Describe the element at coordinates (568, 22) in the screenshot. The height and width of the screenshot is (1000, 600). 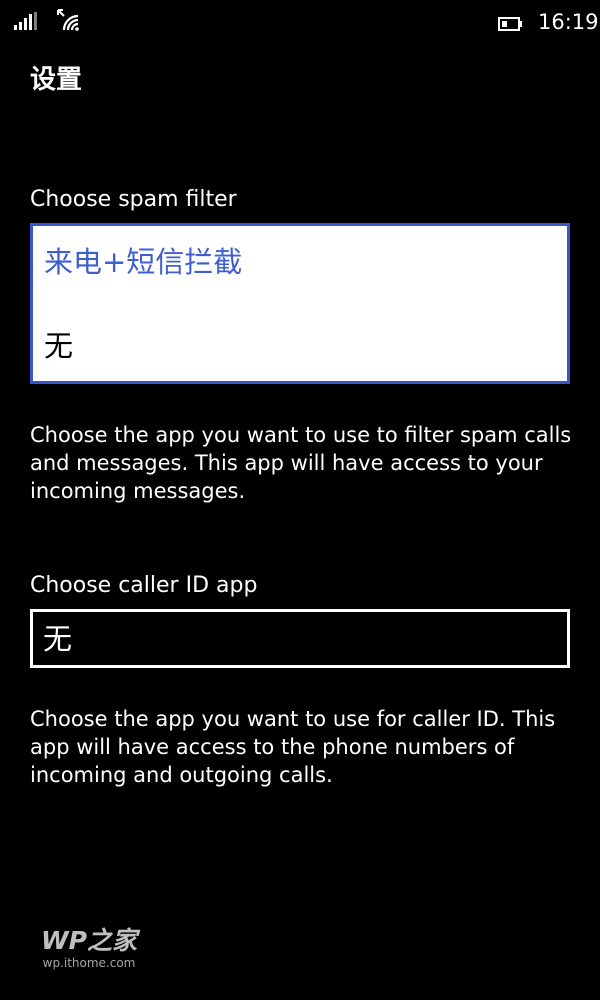
I see `clock: 16:19` at that location.